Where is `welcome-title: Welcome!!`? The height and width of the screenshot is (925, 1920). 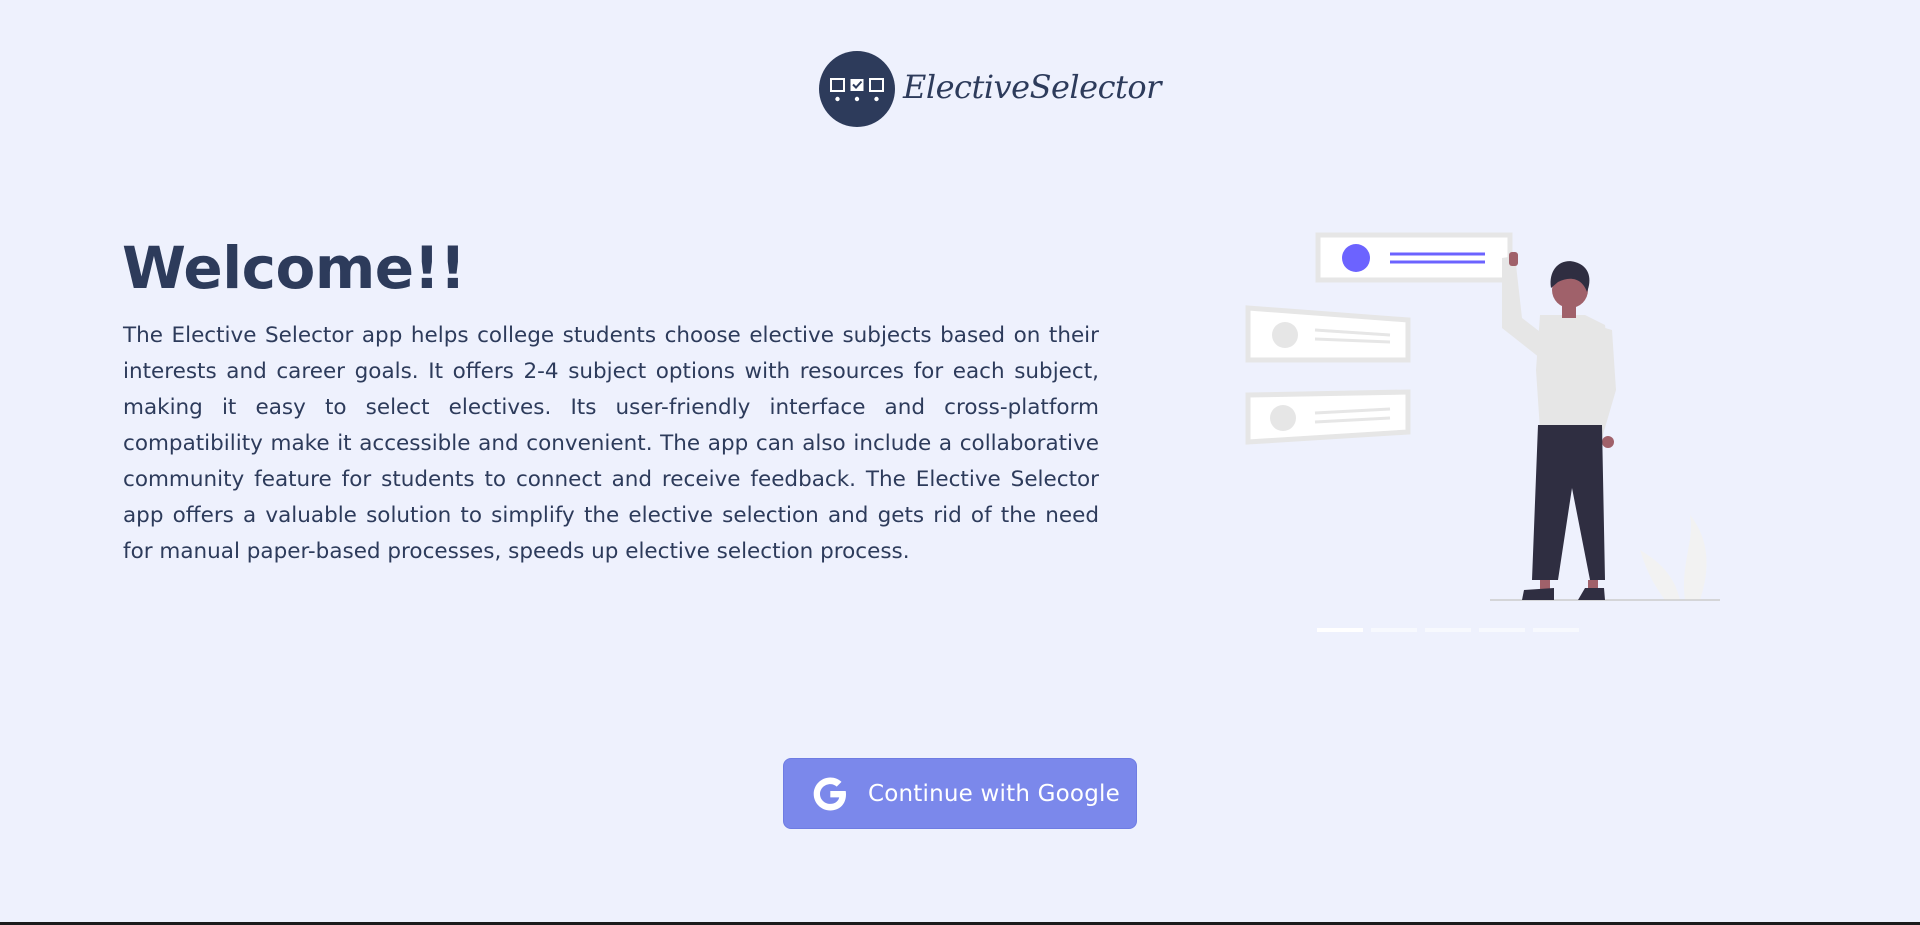
welcome-title: Welcome!! is located at coordinates (294, 268).